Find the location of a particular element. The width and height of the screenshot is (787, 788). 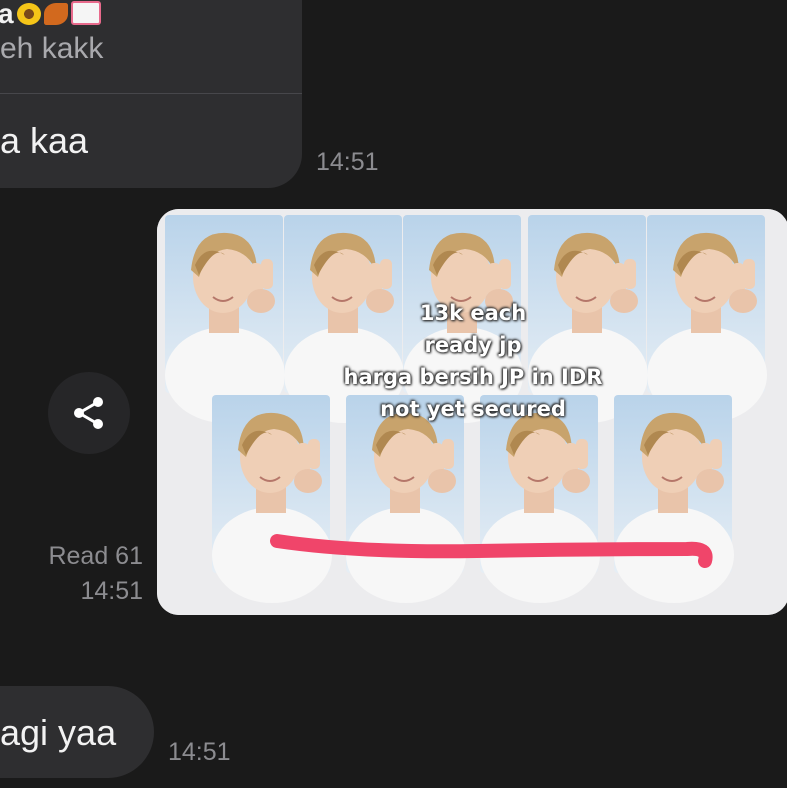

quoted-sender-text: a is located at coordinates (7, 14).